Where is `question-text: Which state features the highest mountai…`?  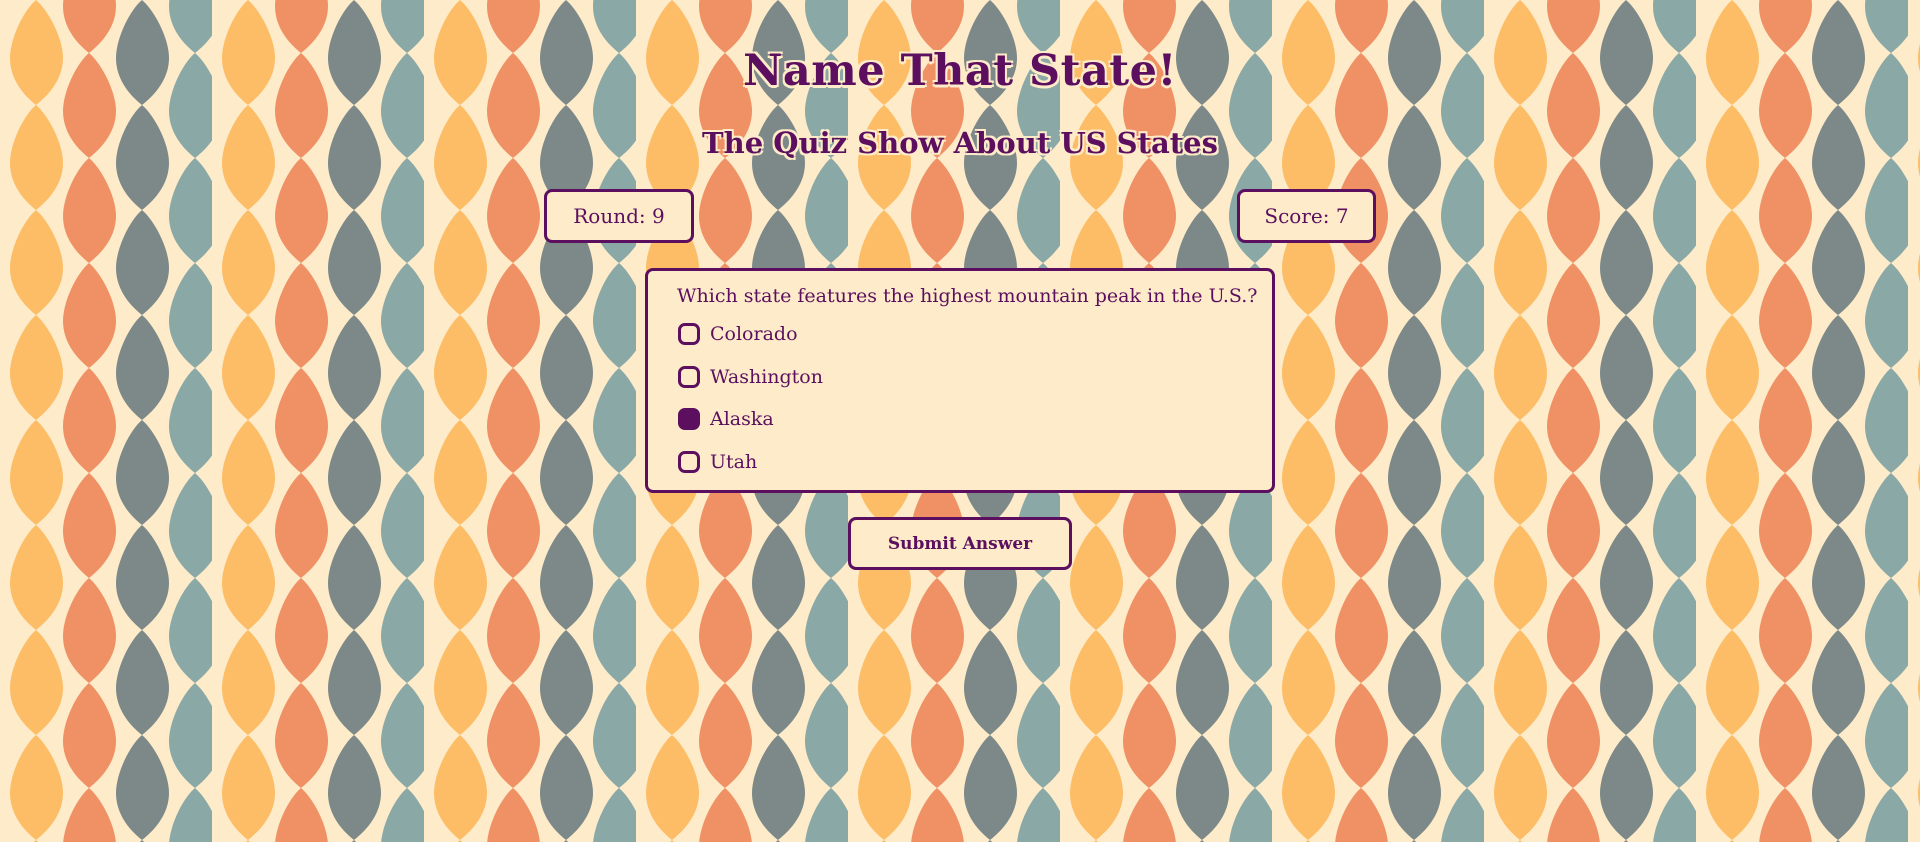 question-text: Which state features the highest mountai… is located at coordinates (967, 296).